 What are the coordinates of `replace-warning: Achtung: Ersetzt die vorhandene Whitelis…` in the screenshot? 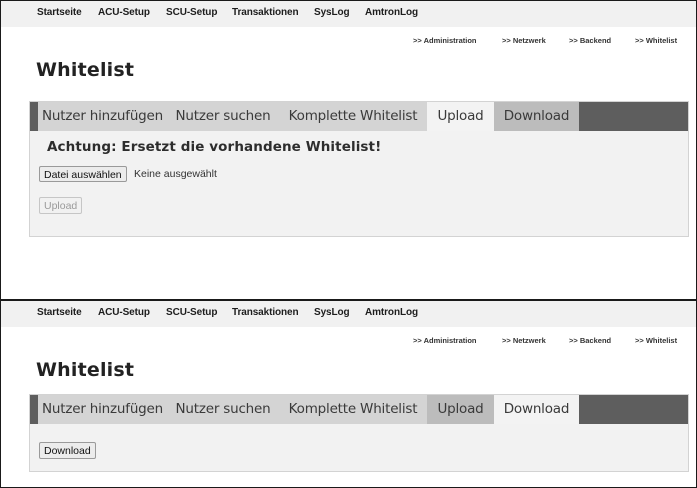 It's located at (214, 147).